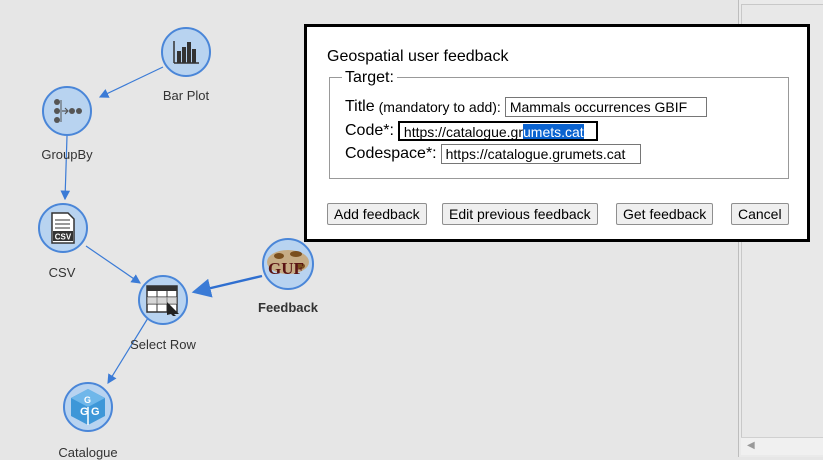 The image size is (823, 460). I want to click on codespace-input: https://catalogue.grumets.cat, so click(540, 154).